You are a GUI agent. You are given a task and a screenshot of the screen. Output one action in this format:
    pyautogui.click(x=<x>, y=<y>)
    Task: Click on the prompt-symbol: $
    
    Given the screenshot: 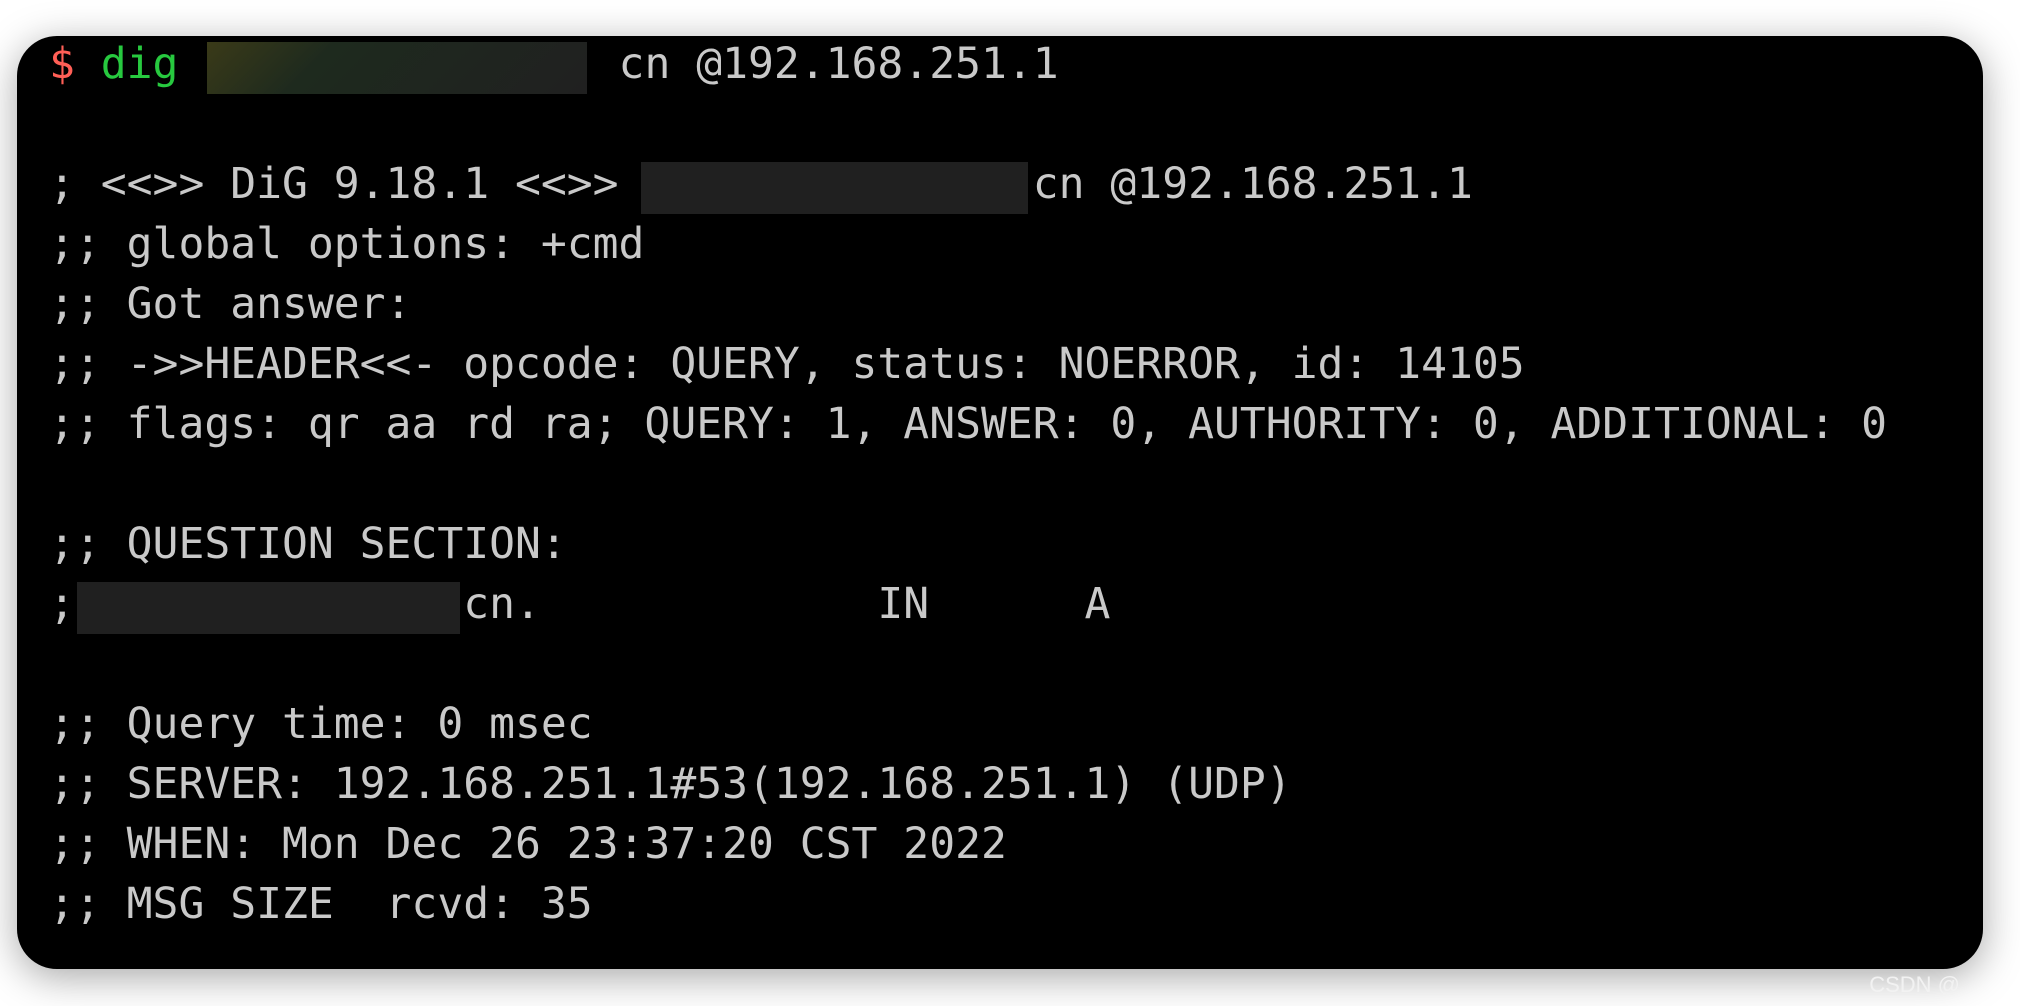 What is the action you would take?
    pyautogui.click(x=62, y=64)
    